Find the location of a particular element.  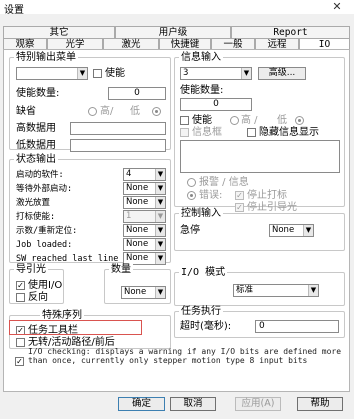

close-icon: ✕ is located at coordinates (337, 6).